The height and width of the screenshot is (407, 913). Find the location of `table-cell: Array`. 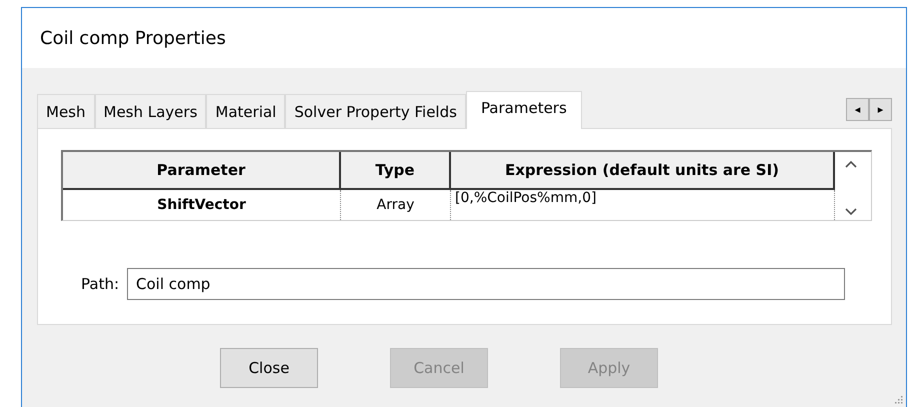

table-cell: Array is located at coordinates (396, 205).